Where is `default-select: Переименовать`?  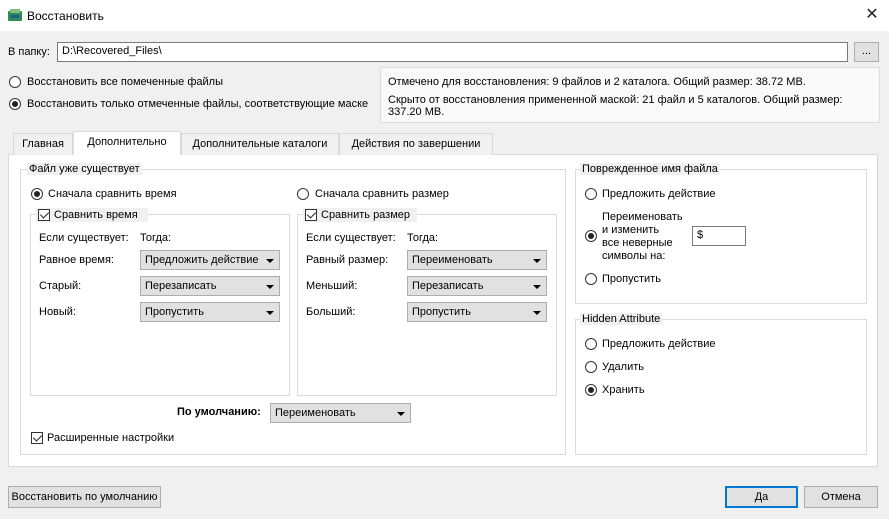 default-select: Переименовать is located at coordinates (340, 413).